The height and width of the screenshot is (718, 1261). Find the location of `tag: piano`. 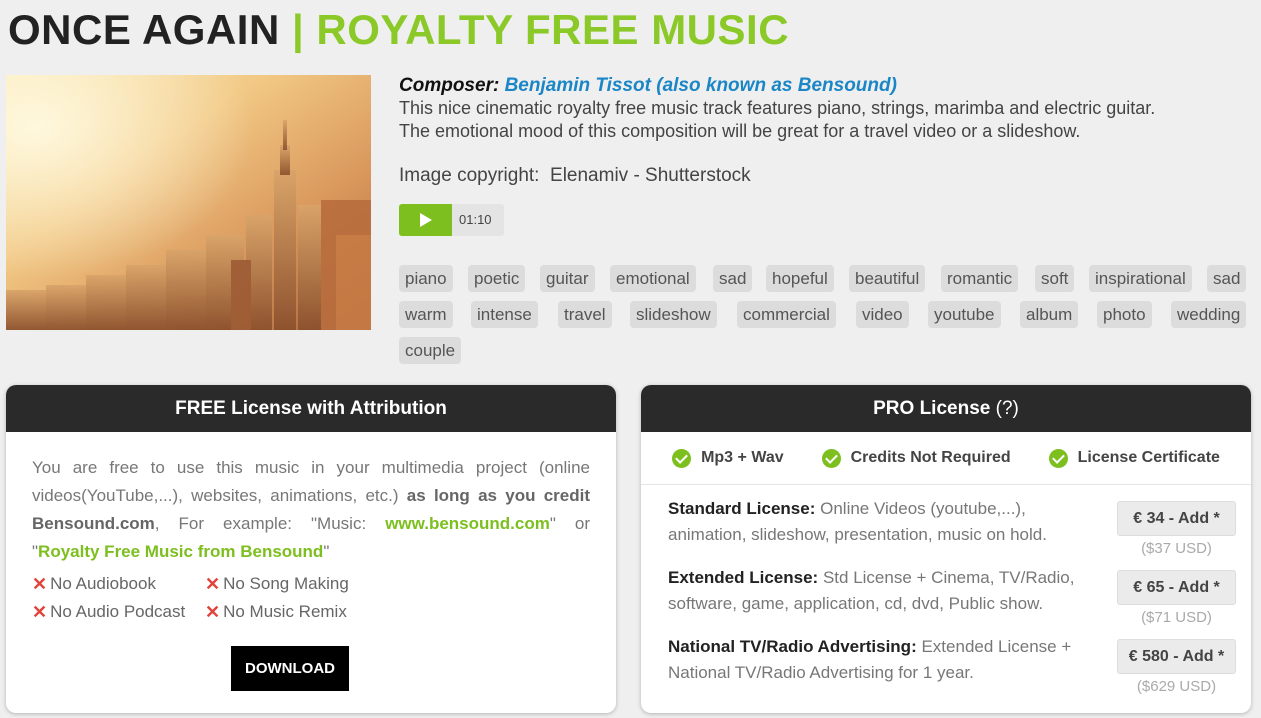

tag: piano is located at coordinates (426, 278).